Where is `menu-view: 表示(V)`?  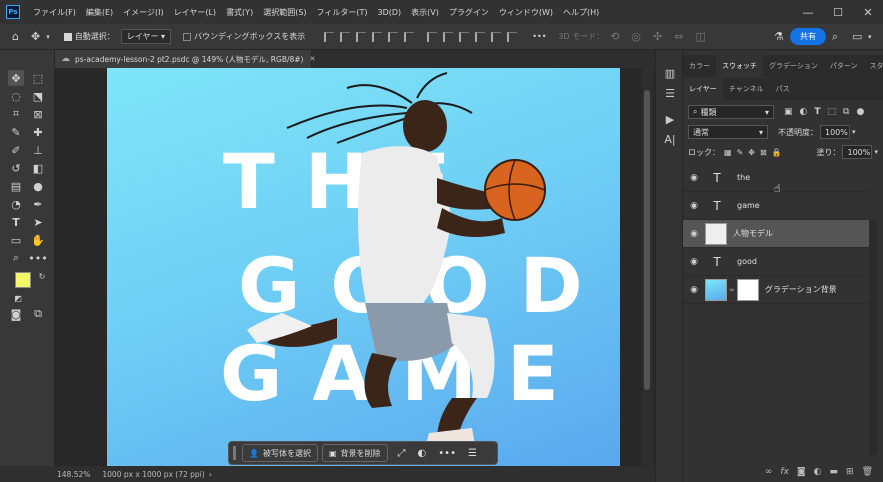 menu-view: 表示(V) is located at coordinates (425, 12).